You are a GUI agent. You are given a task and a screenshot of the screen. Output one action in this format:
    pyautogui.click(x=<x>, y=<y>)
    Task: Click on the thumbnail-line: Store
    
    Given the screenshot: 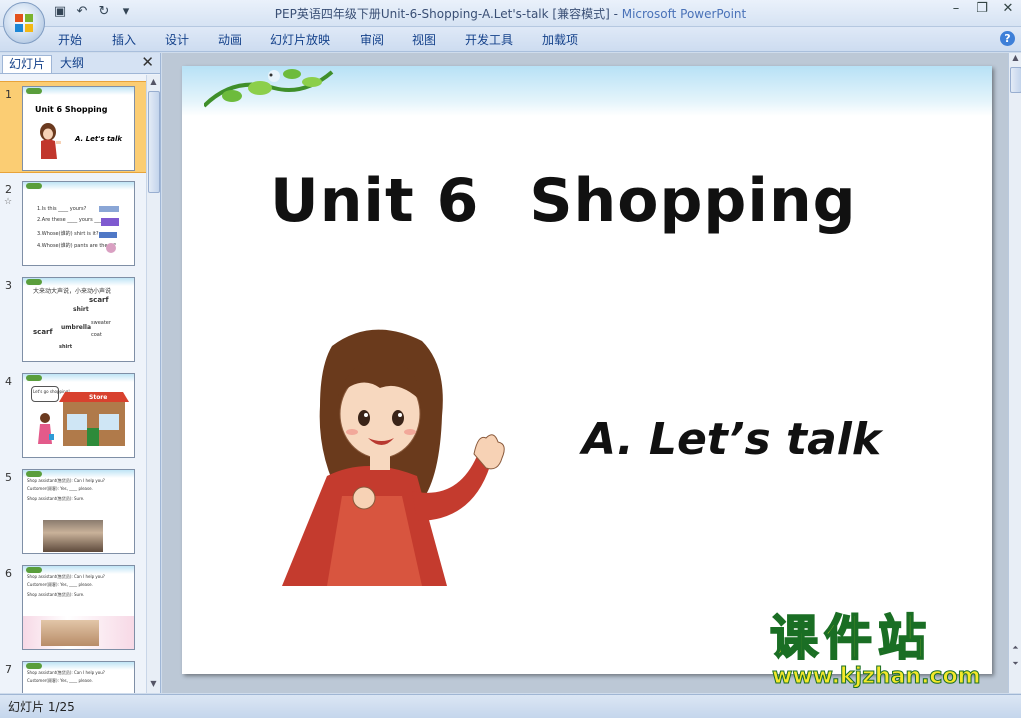 What is the action you would take?
    pyautogui.click(x=98, y=397)
    